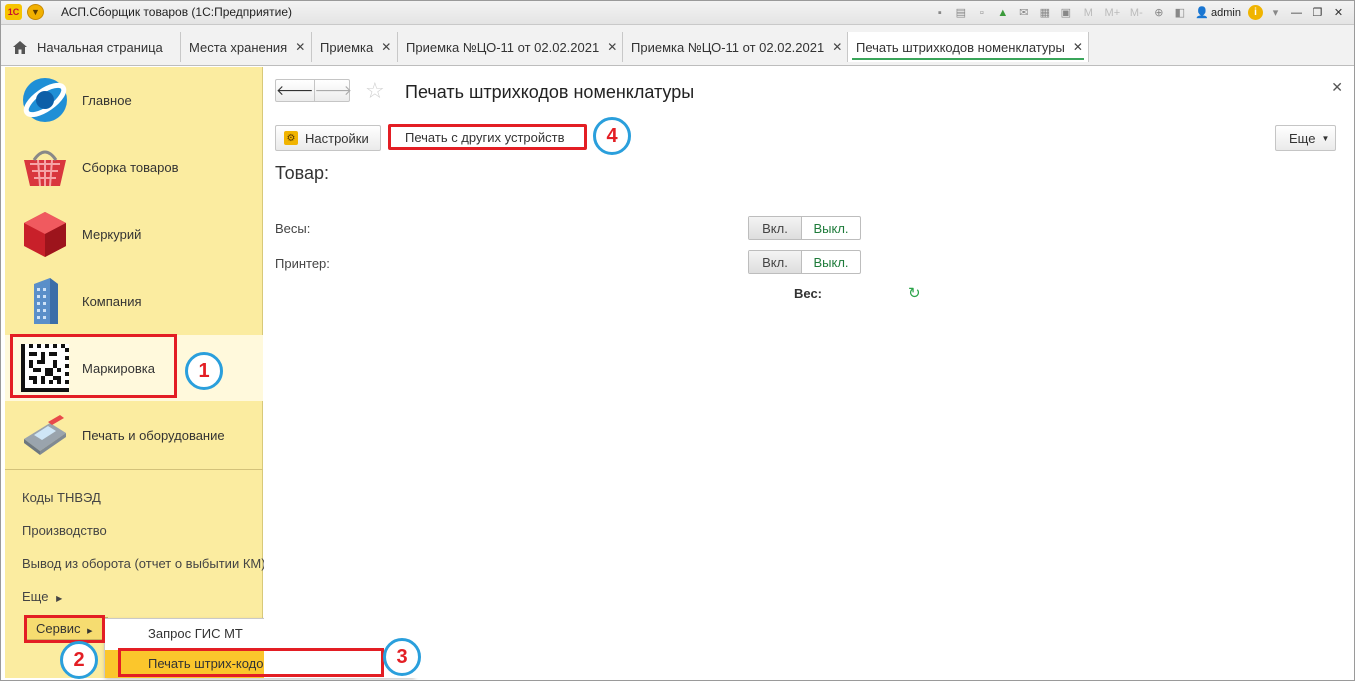 The width and height of the screenshot is (1355, 681). Describe the element at coordinates (20, 47) in the screenshot. I see `home-icon` at that location.